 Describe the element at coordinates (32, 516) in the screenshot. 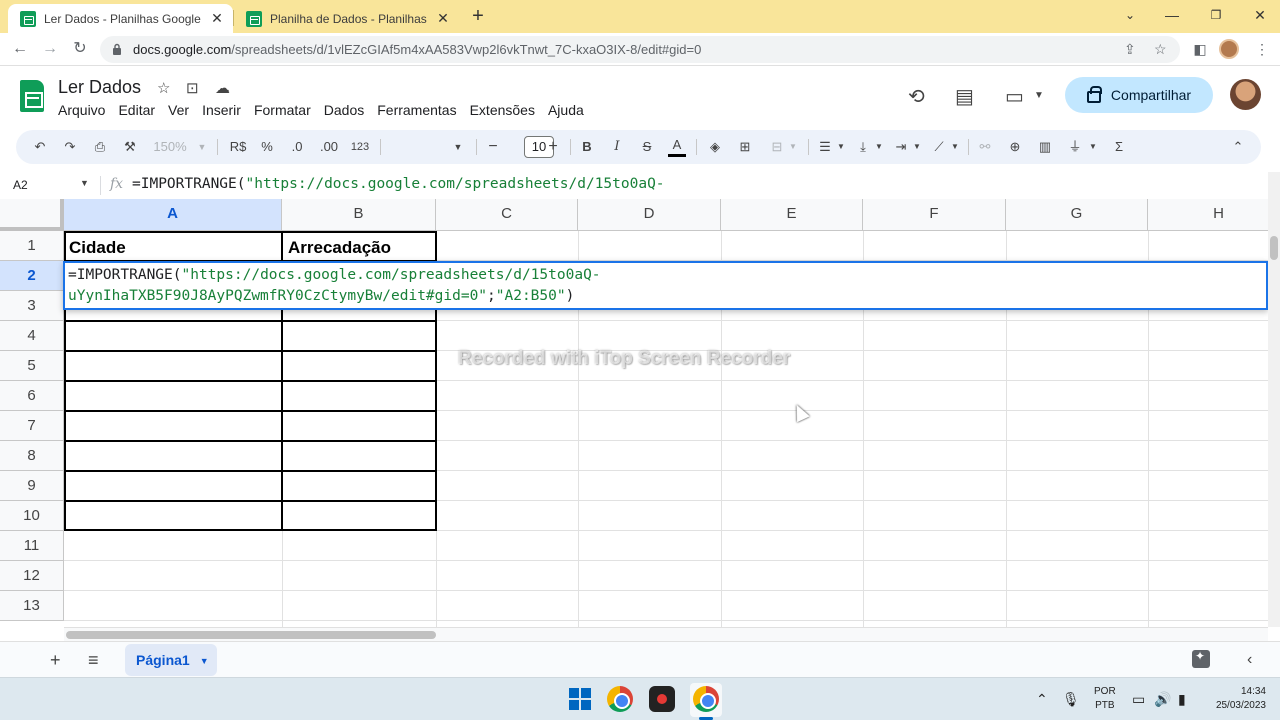

I see `row-header-10: 10` at that location.